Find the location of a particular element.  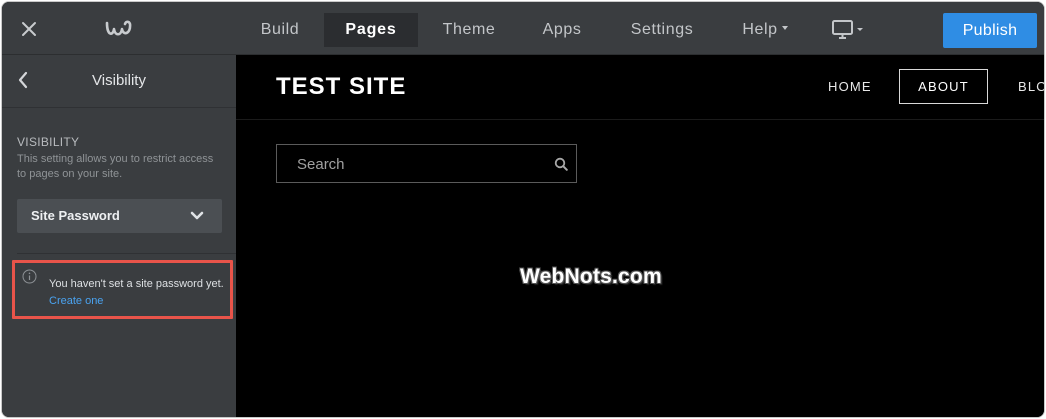

nav-build: Build is located at coordinates (280, 30).